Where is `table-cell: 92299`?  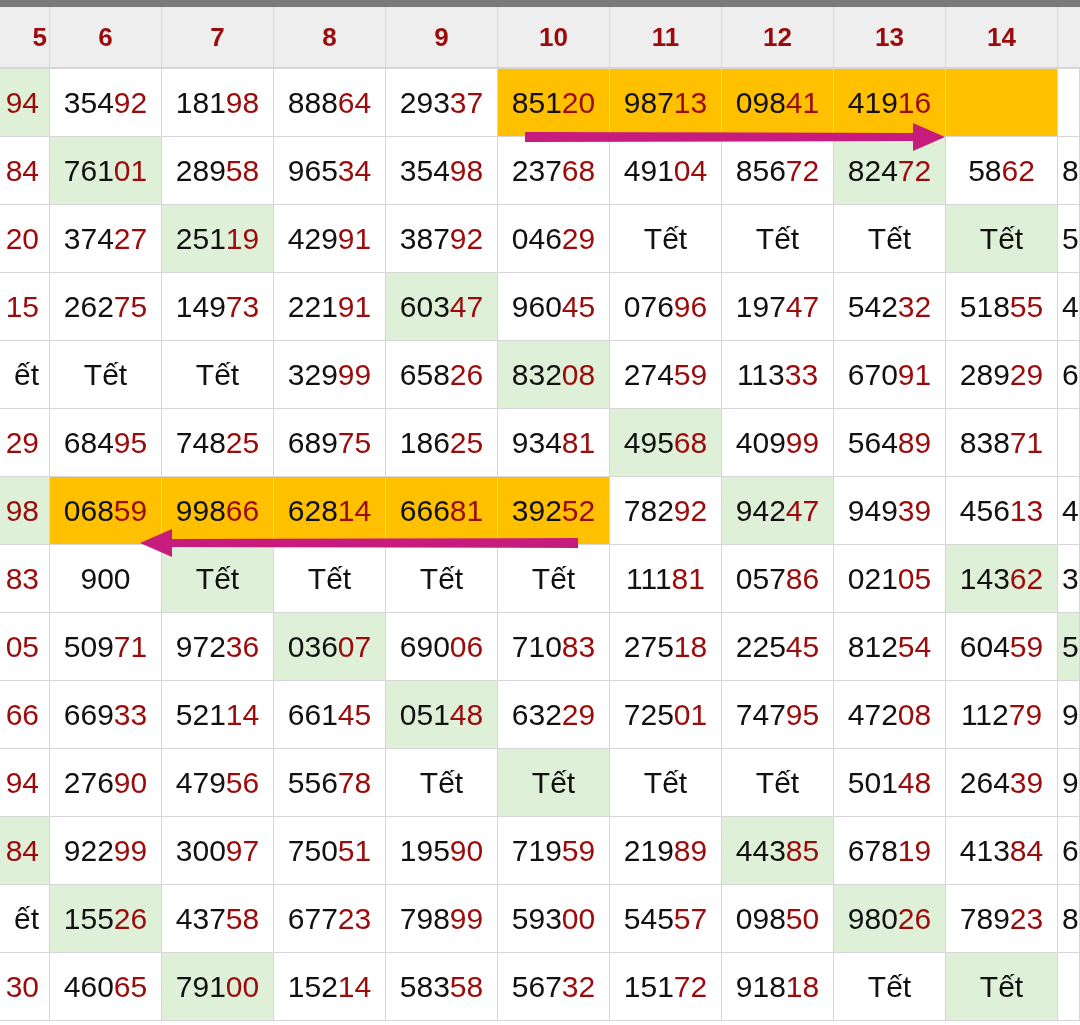
table-cell: 92299 is located at coordinates (106, 851).